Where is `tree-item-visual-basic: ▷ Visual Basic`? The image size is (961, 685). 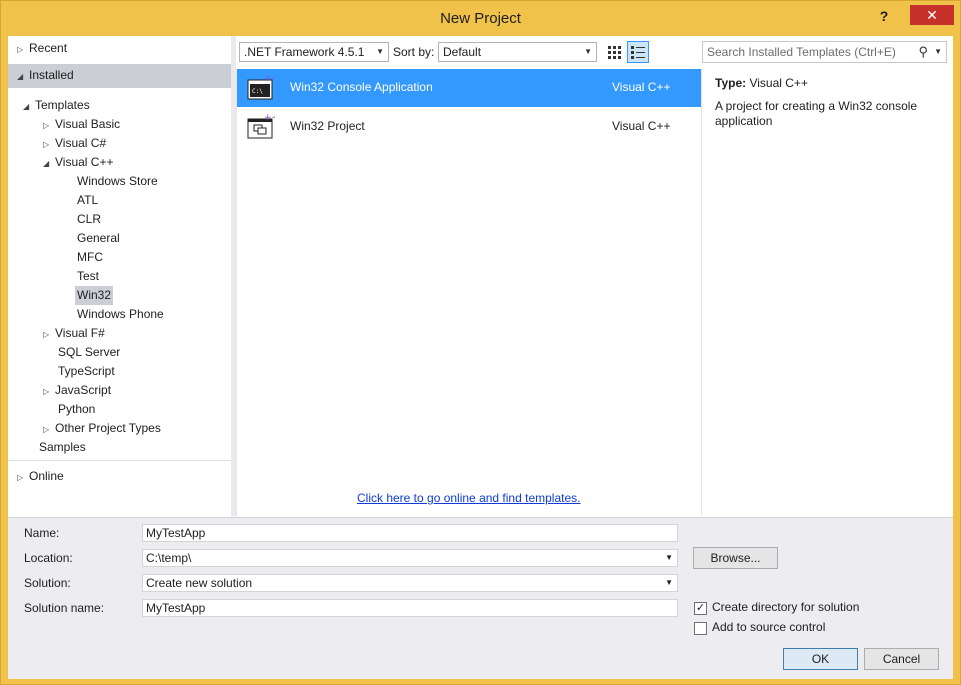 tree-item-visual-basic: ▷ Visual Basic is located at coordinates (81, 124).